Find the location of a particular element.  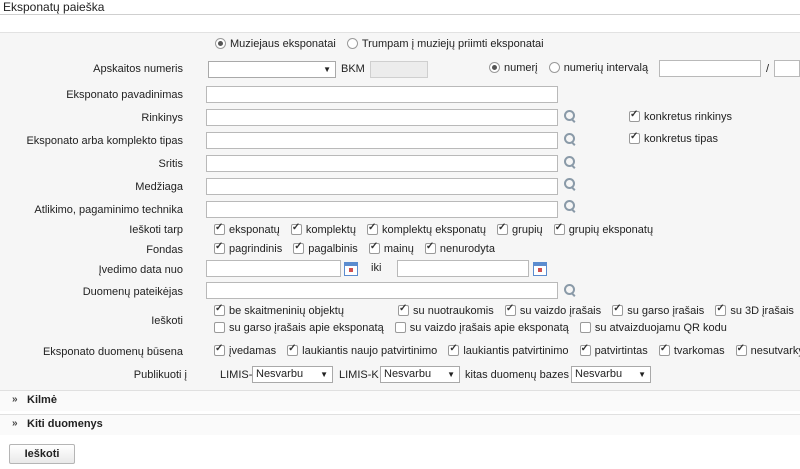

checkbox-objects: eksponatų is located at coordinates (247, 229).